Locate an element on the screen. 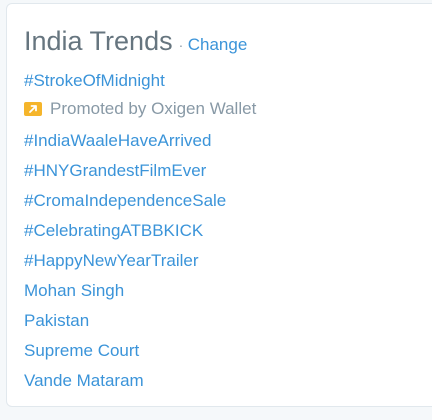 Image resolution: width=432 pixels, height=420 pixels. trends-header: India Trends · Change is located at coordinates (135, 41).